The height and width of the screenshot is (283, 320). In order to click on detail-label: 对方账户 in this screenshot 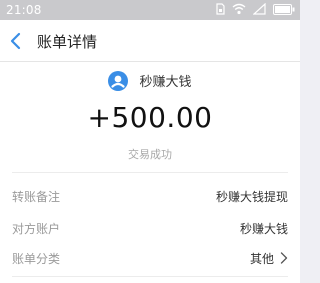, I will do `click(36, 229)`.